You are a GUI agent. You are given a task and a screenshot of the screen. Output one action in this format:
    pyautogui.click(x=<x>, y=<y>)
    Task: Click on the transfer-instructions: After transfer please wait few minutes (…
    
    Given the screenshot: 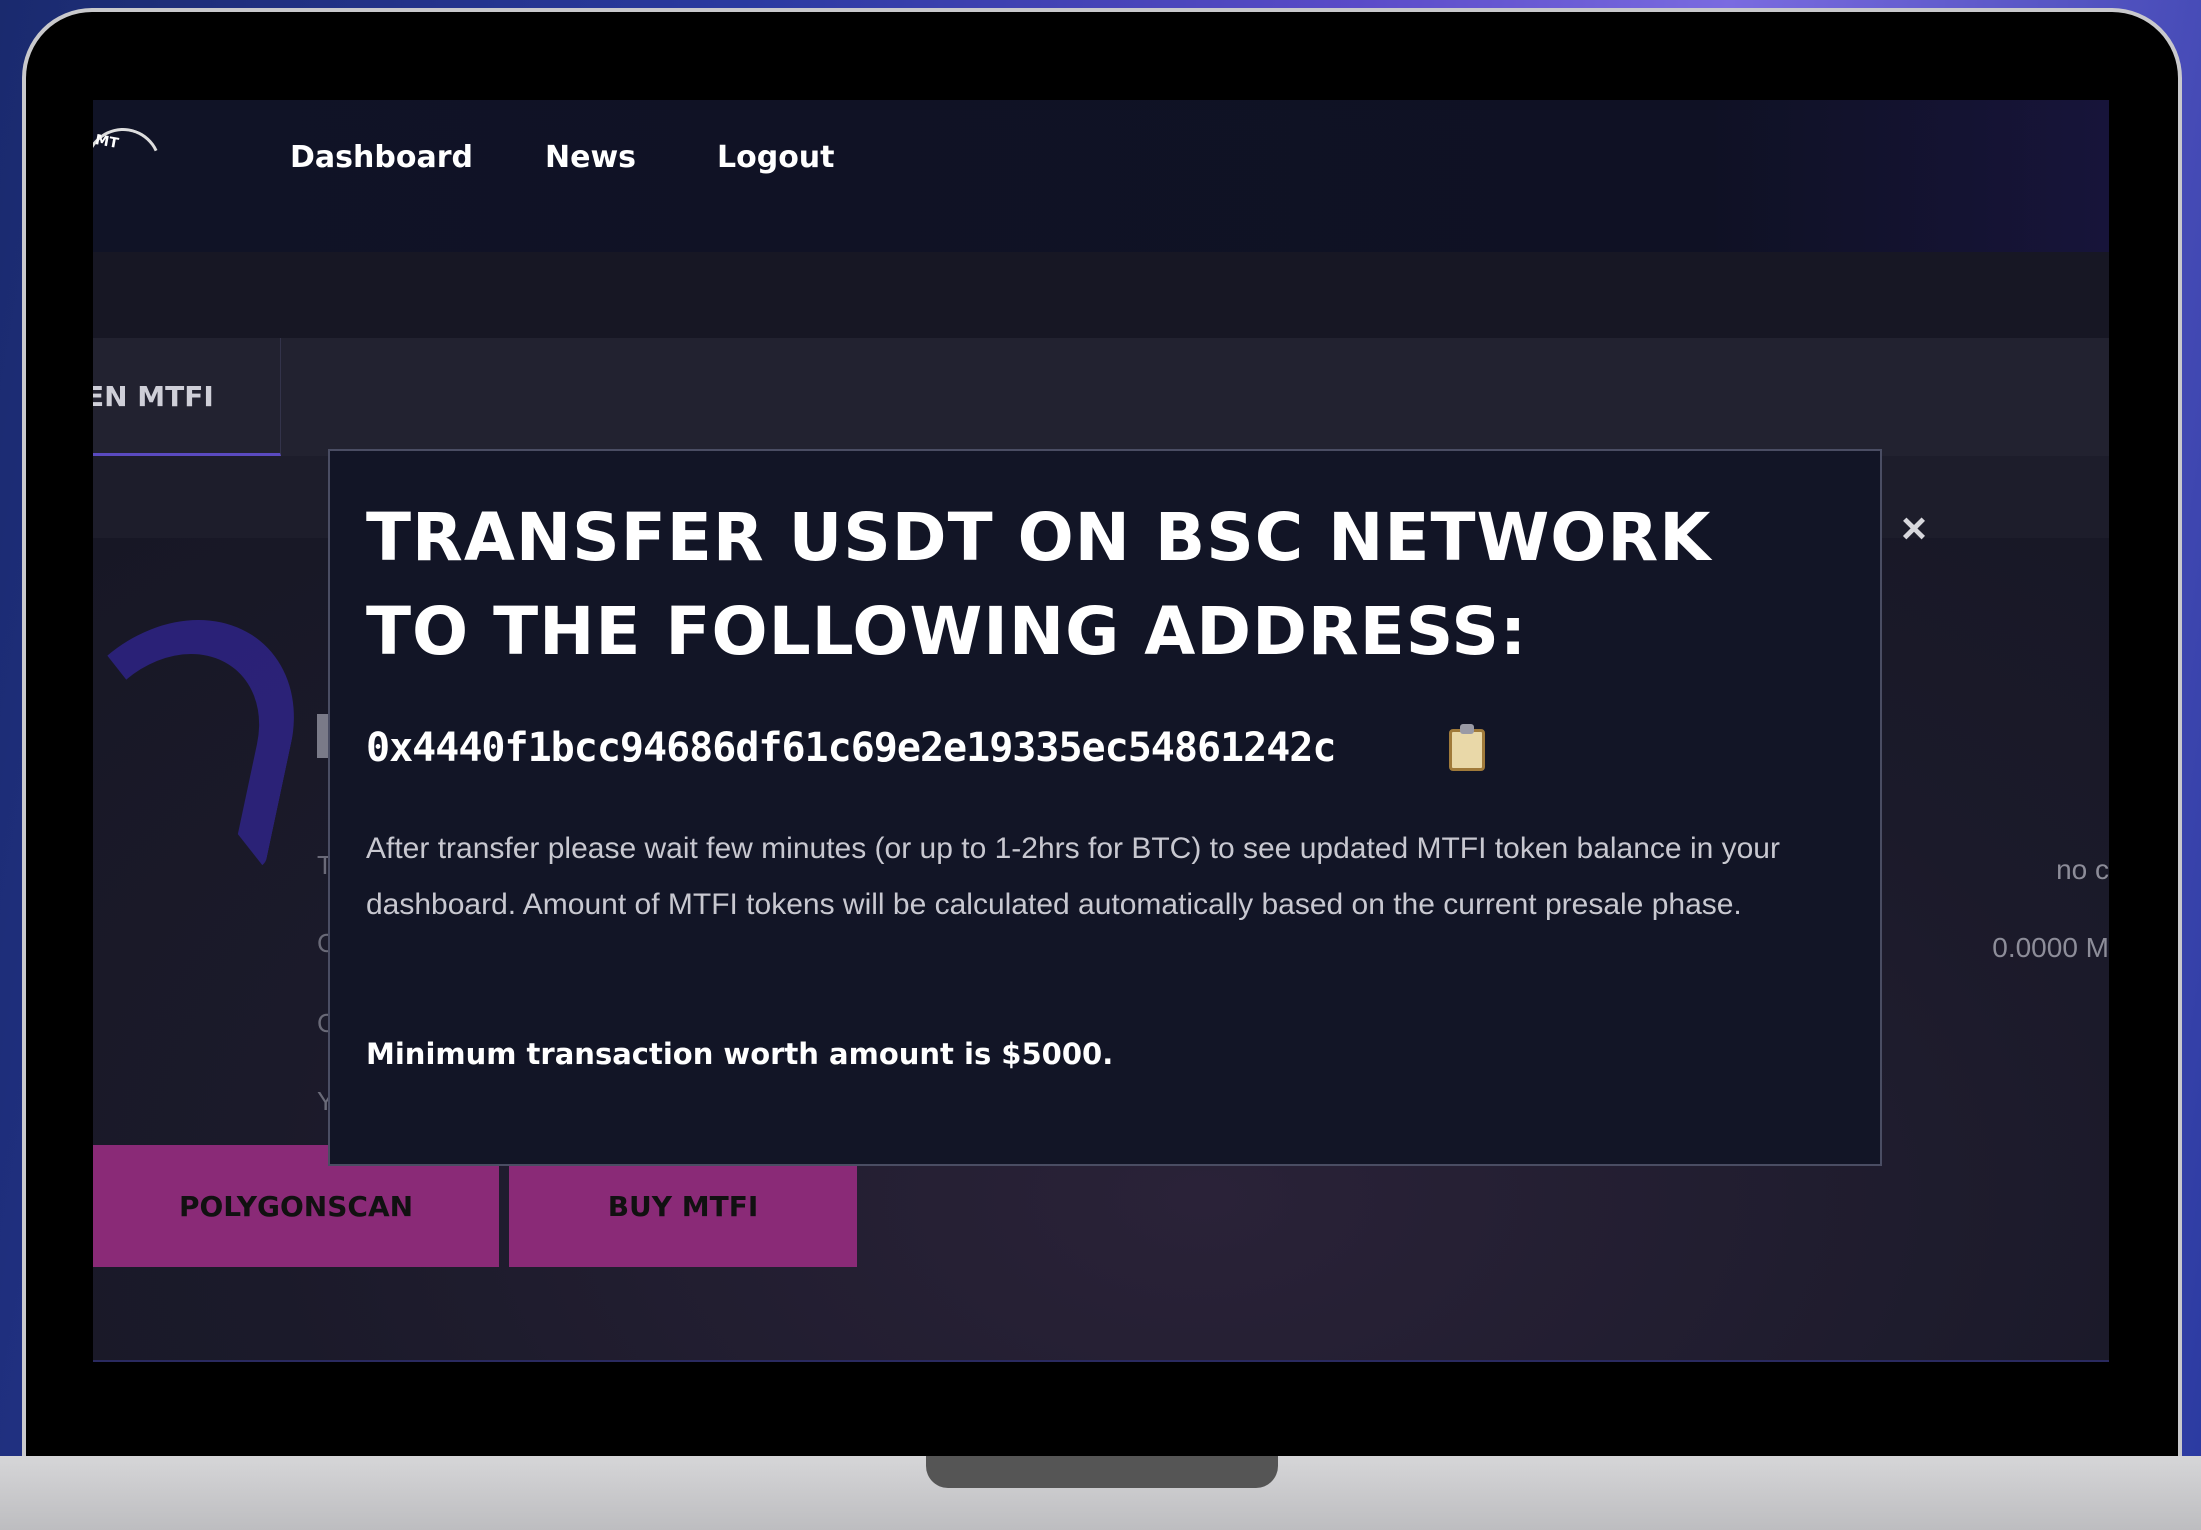 What is the action you would take?
    pyautogui.click(x=1073, y=876)
    